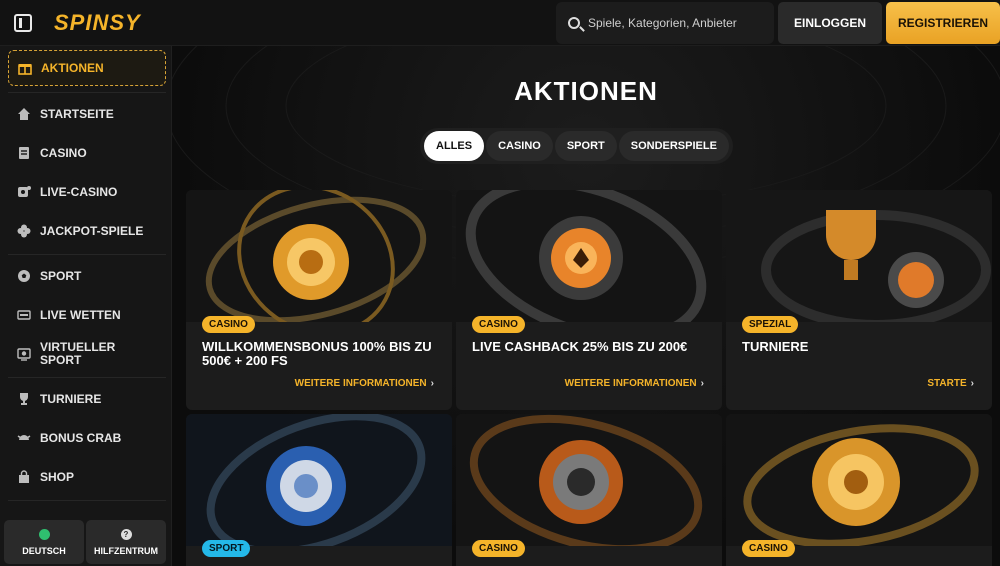 The width and height of the screenshot is (1000, 566). Describe the element at coordinates (673, 23) in the screenshot. I see `search-input` at that location.